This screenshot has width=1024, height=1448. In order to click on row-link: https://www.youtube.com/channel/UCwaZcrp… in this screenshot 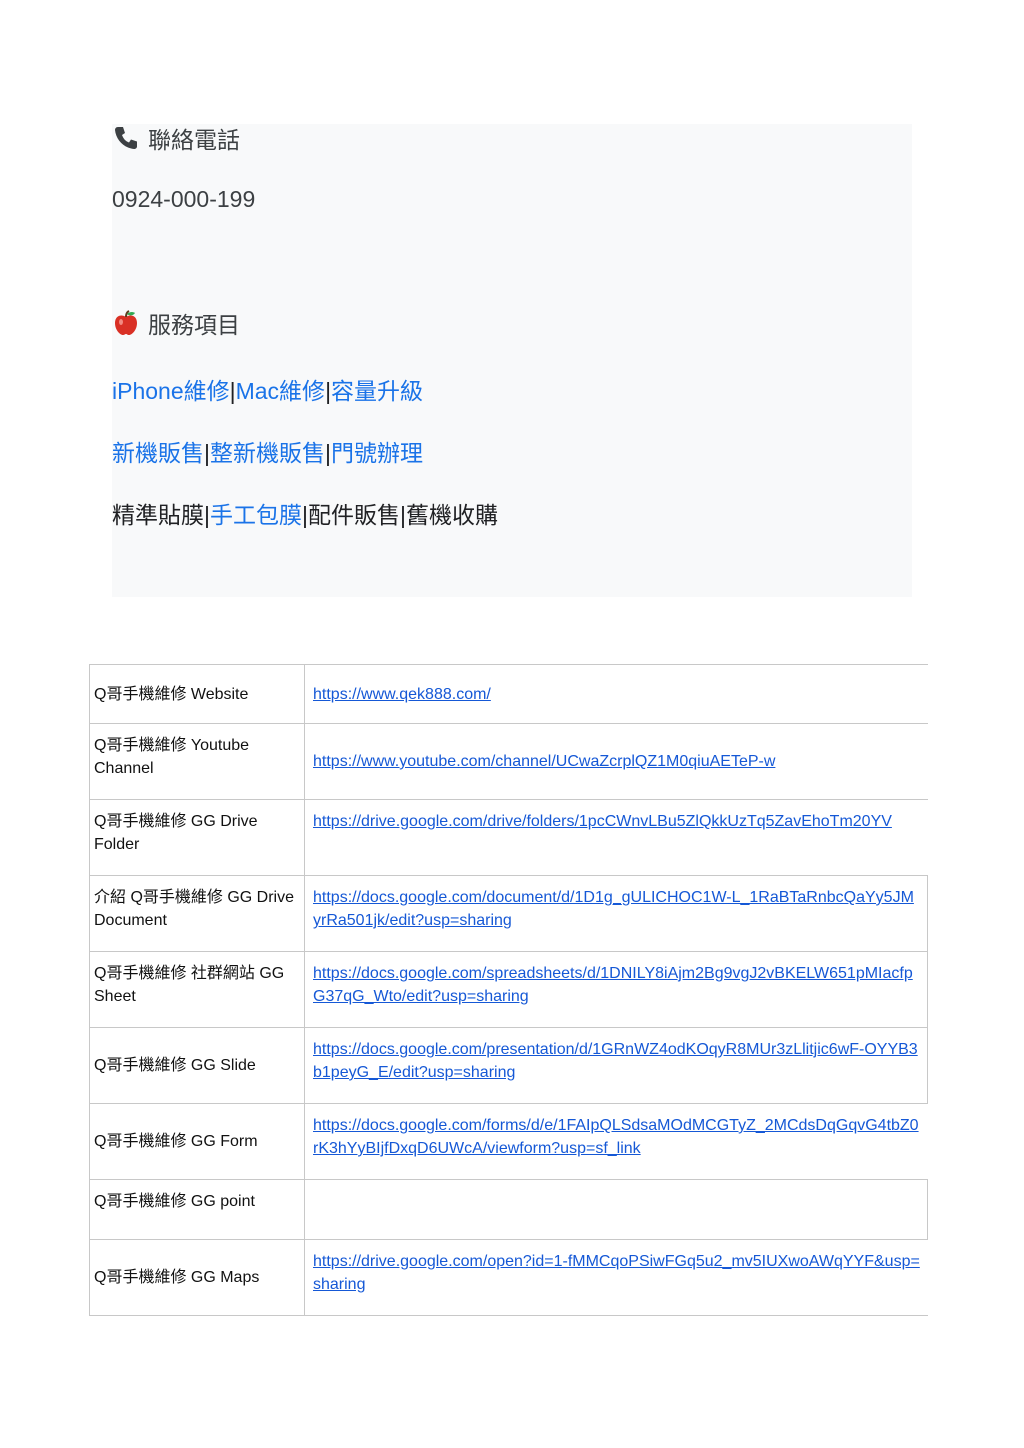, I will do `click(544, 761)`.